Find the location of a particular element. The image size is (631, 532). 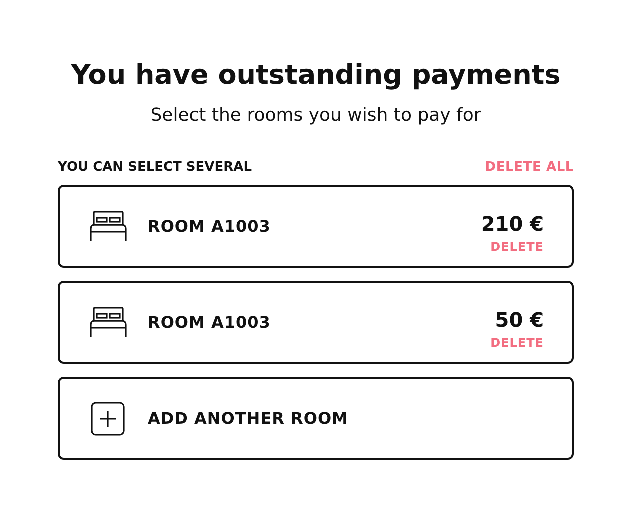

room-price: 50 € is located at coordinates (519, 320).